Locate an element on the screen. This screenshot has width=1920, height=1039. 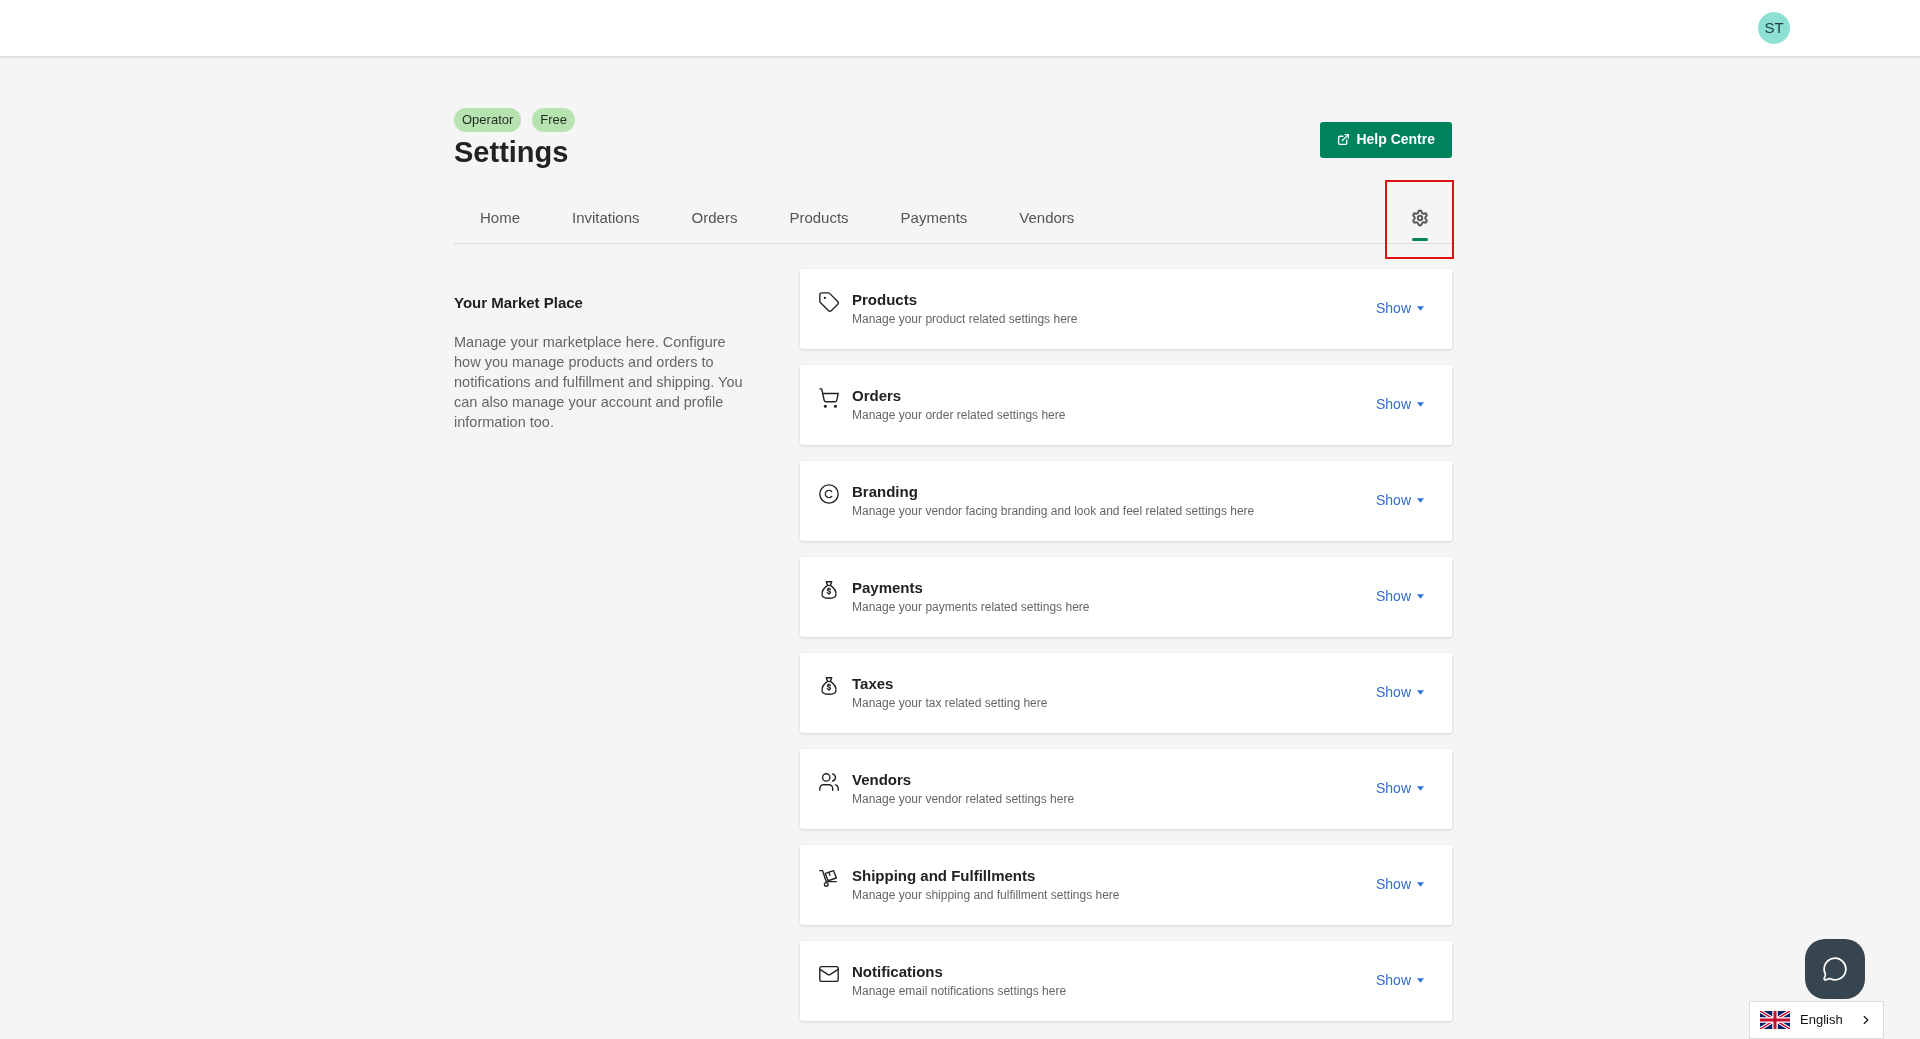
language-selector: English is located at coordinates (1816, 1020).